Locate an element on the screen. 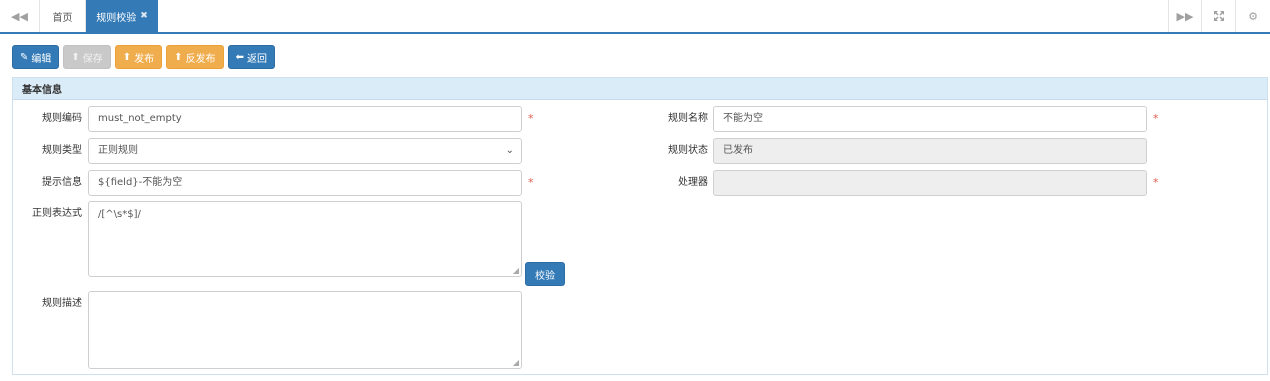  rule-status-input: 已发布 is located at coordinates (930, 151).